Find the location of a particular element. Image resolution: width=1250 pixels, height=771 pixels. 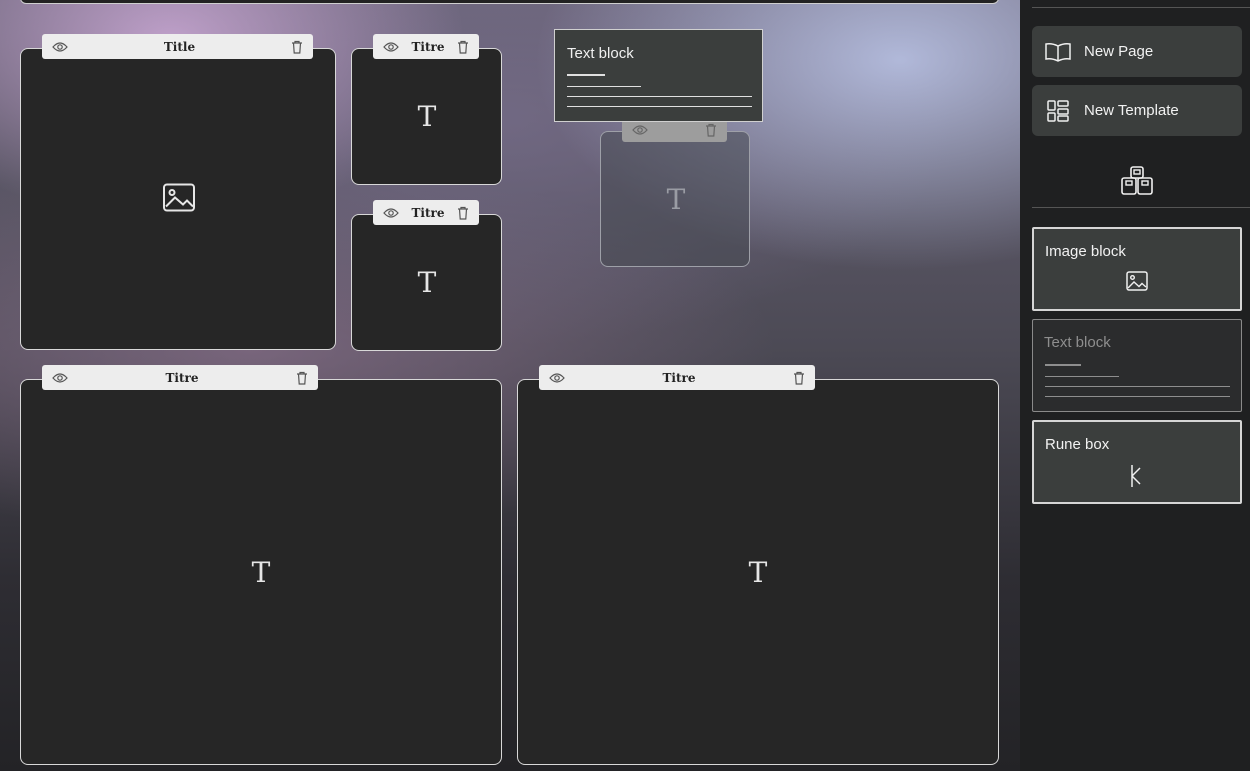

card-label: Rune box is located at coordinates (1077, 444).